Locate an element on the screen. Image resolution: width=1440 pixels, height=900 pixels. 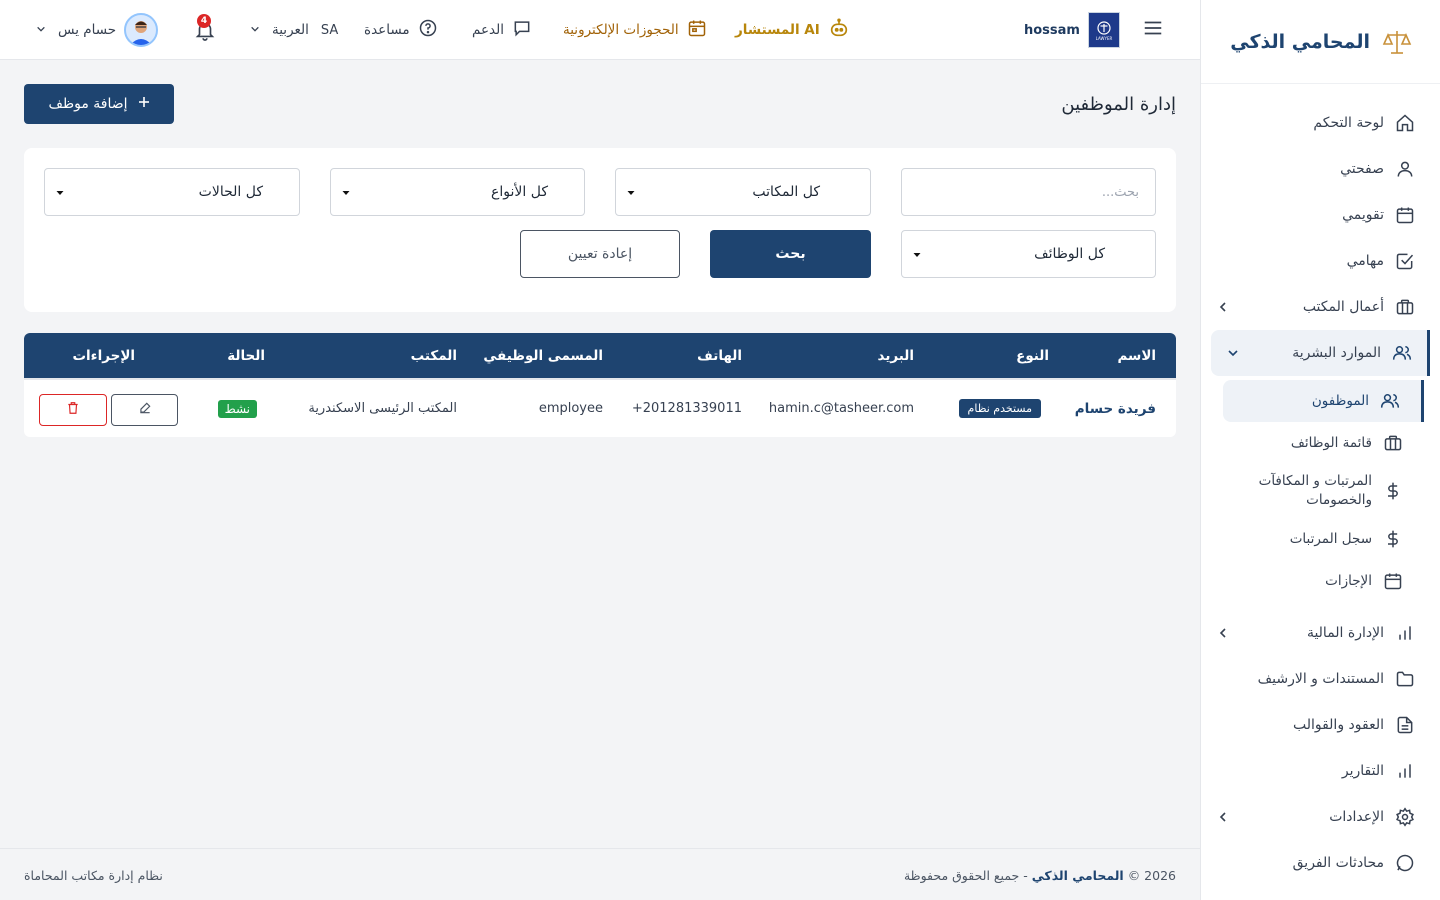
reset-button-label: إعادة تعيين is located at coordinates (600, 254).